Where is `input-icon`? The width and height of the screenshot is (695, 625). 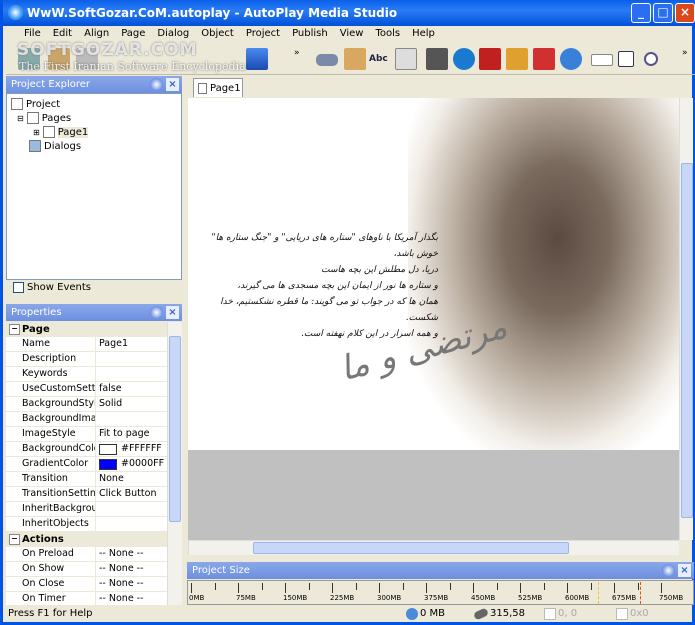
input-icon is located at coordinates (602, 60).